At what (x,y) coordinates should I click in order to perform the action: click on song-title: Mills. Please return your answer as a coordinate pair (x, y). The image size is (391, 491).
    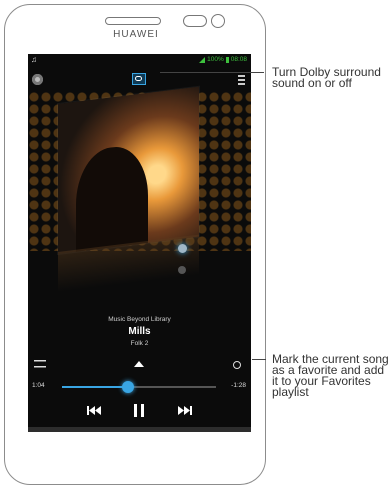
    Looking at the image, I should click on (139, 331).